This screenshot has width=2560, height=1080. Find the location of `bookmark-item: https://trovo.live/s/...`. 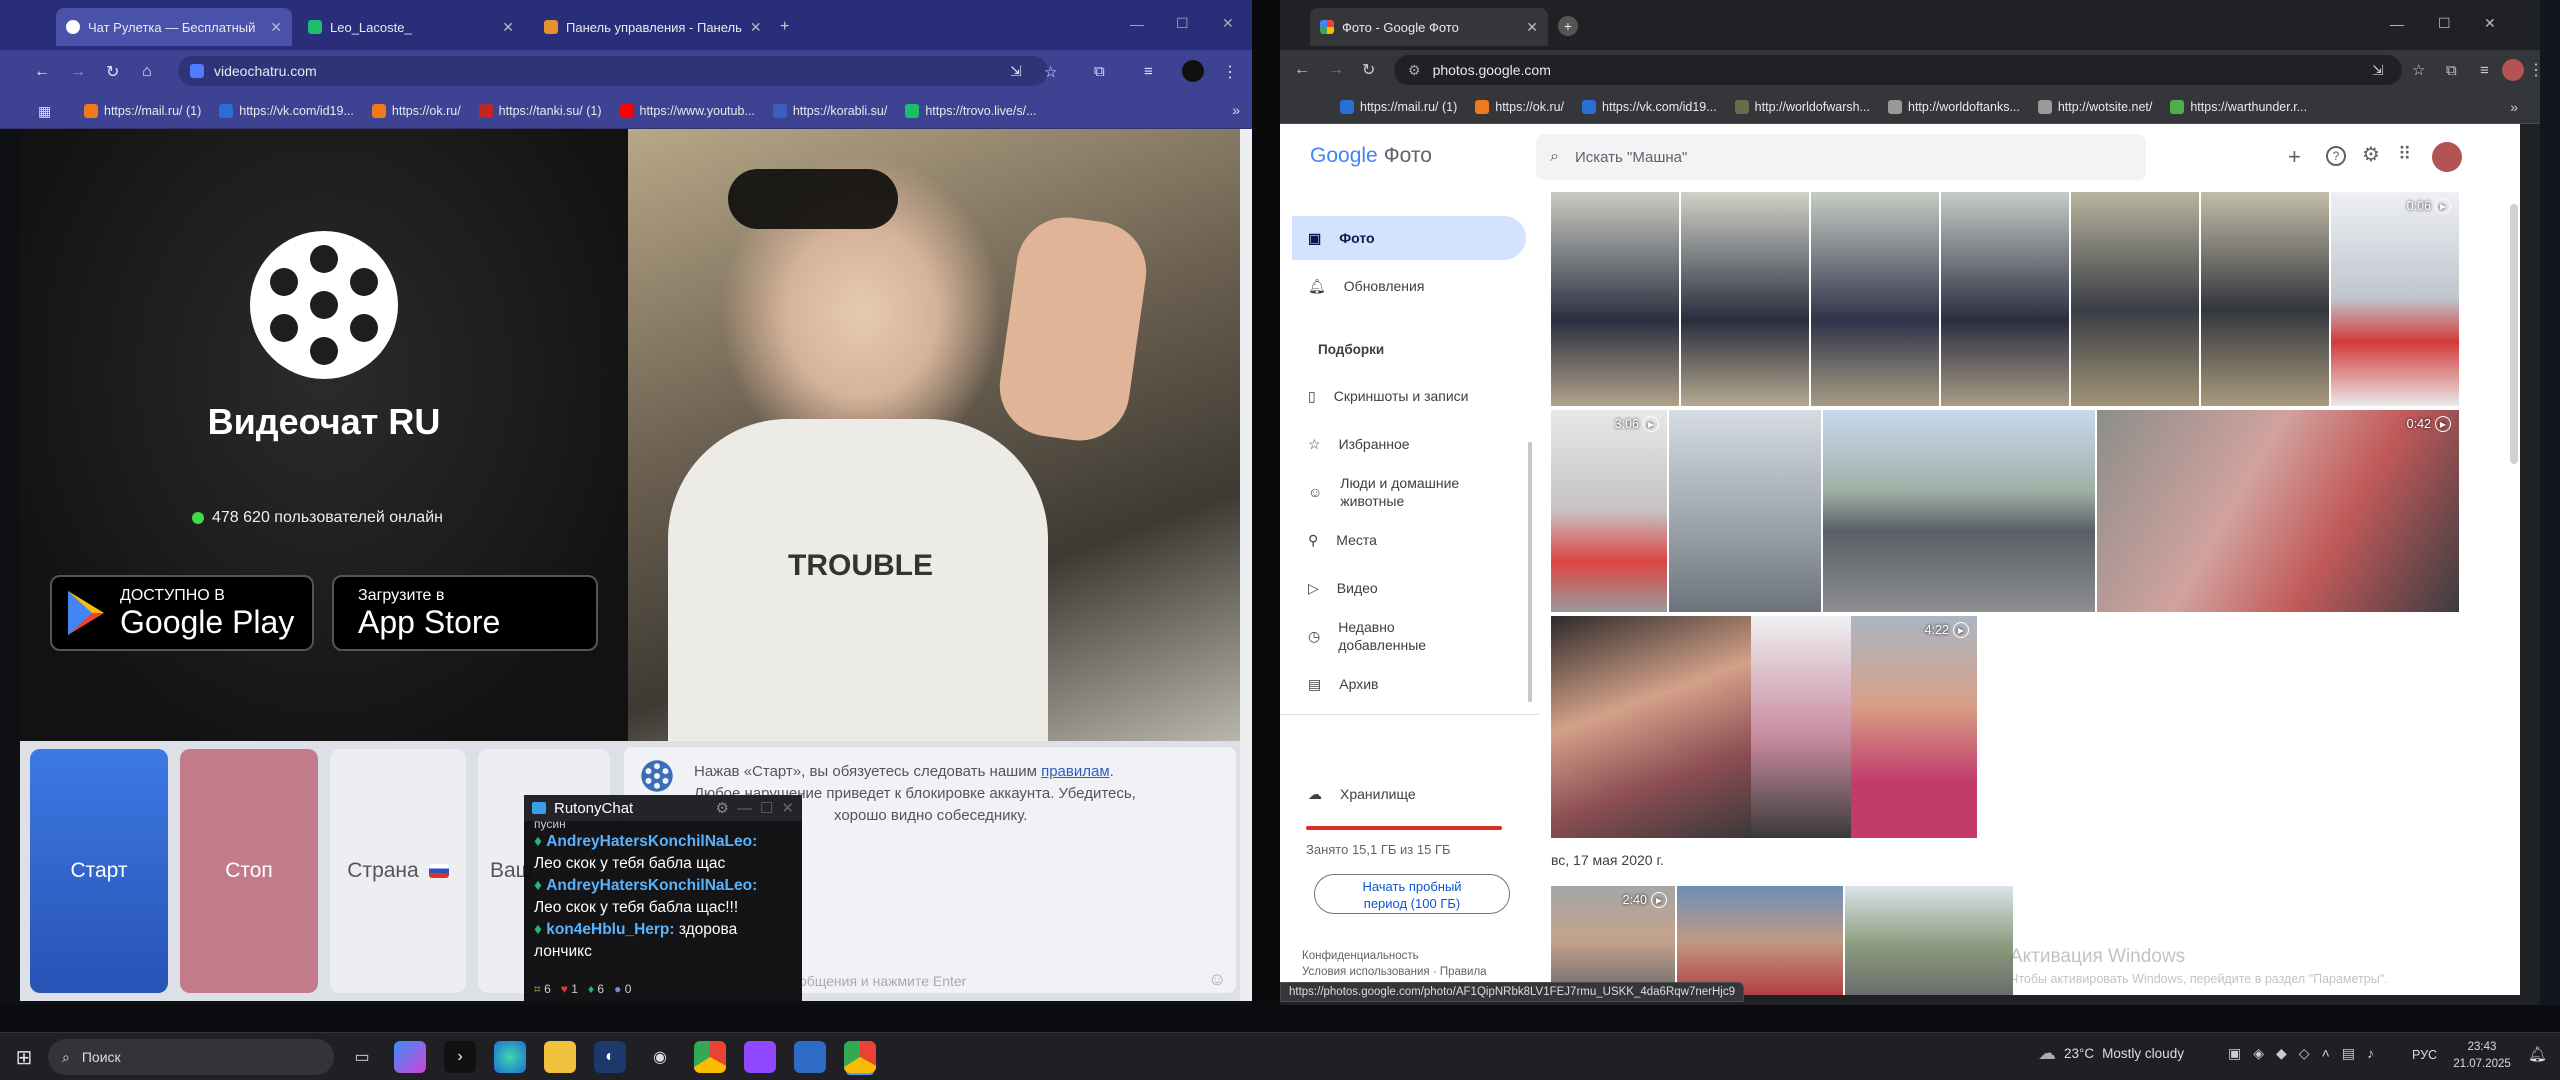

bookmark-item: https://trovo.live/s/... is located at coordinates (971, 110).